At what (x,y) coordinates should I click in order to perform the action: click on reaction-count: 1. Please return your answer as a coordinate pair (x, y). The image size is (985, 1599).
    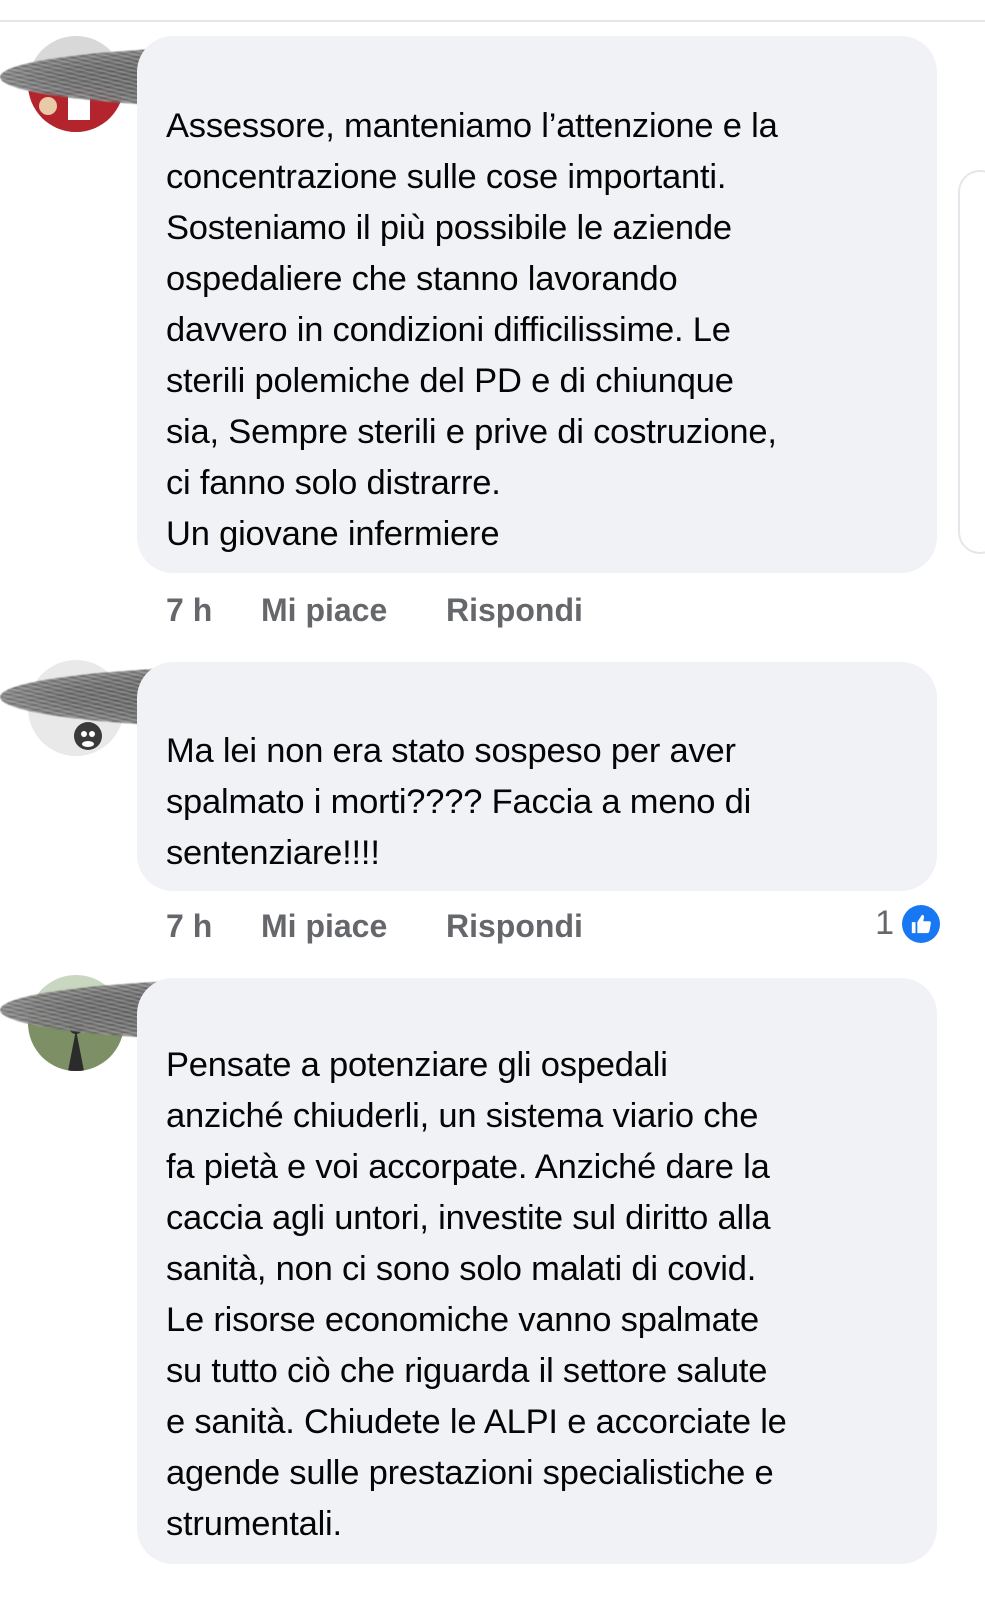
    Looking at the image, I should click on (884, 923).